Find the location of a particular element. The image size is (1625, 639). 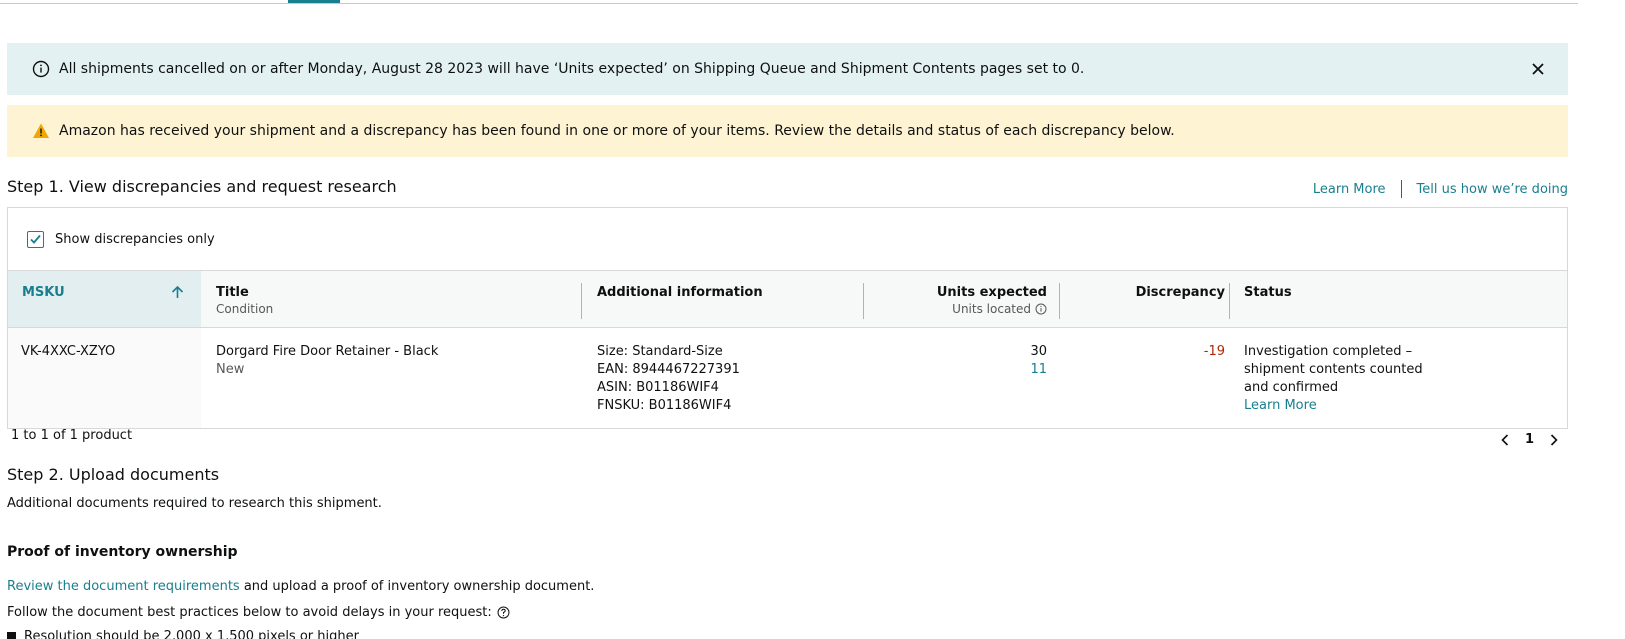

show-discrepancies-label: Show discrepancies only is located at coordinates (135, 239).